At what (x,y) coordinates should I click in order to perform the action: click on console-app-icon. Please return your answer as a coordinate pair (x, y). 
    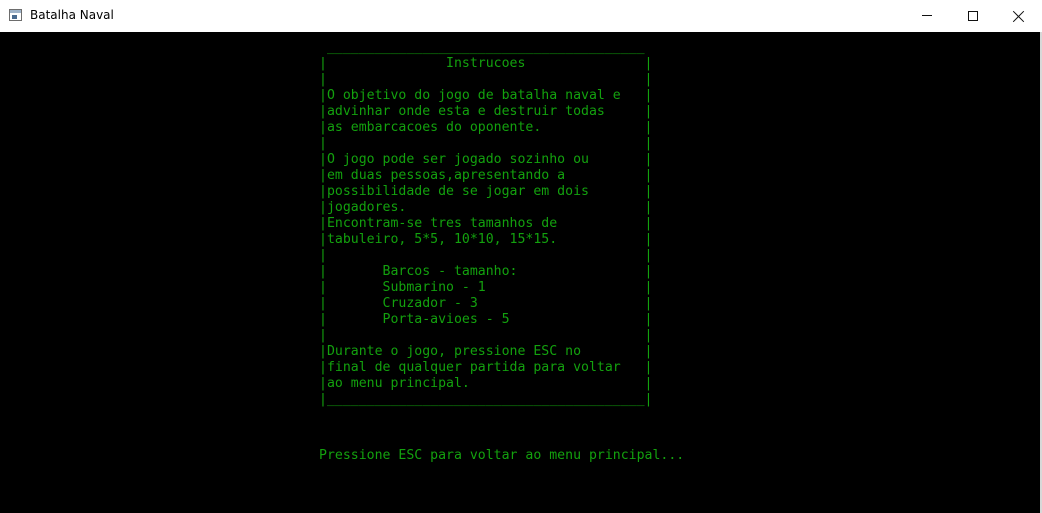
    Looking at the image, I should click on (15, 15).